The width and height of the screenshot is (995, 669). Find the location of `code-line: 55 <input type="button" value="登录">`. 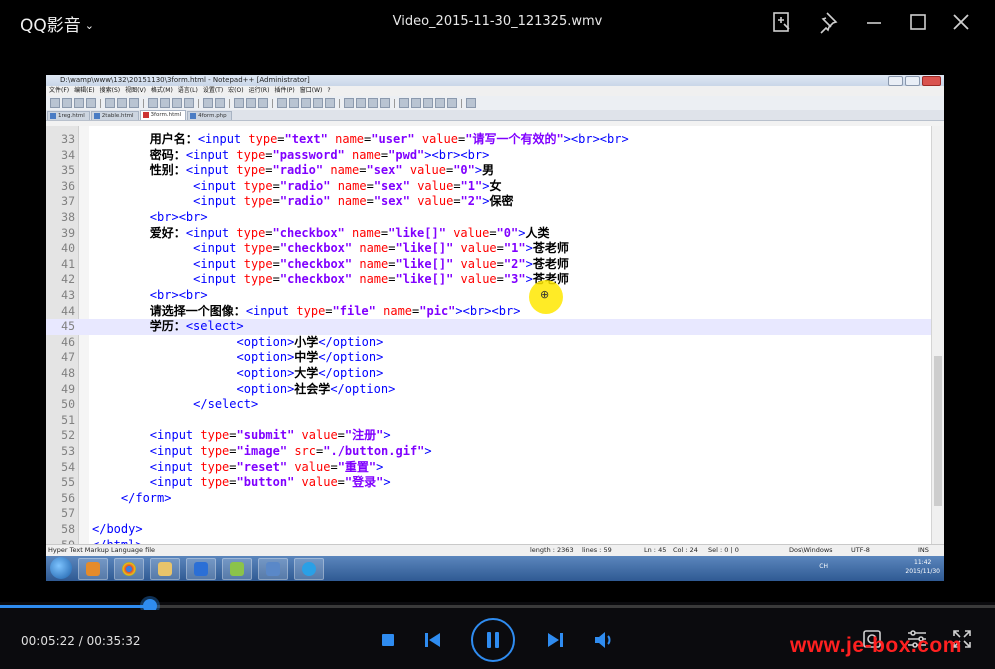

code-line: 55 <input type="button" value="登录"> is located at coordinates (489, 483).